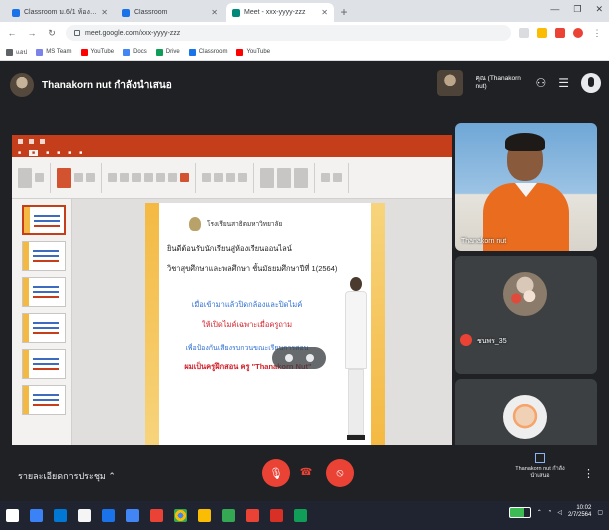 The image size is (609, 530). I want to click on meeting-details-button: รายละเอียดการประชุม ⌃, so click(67, 476).